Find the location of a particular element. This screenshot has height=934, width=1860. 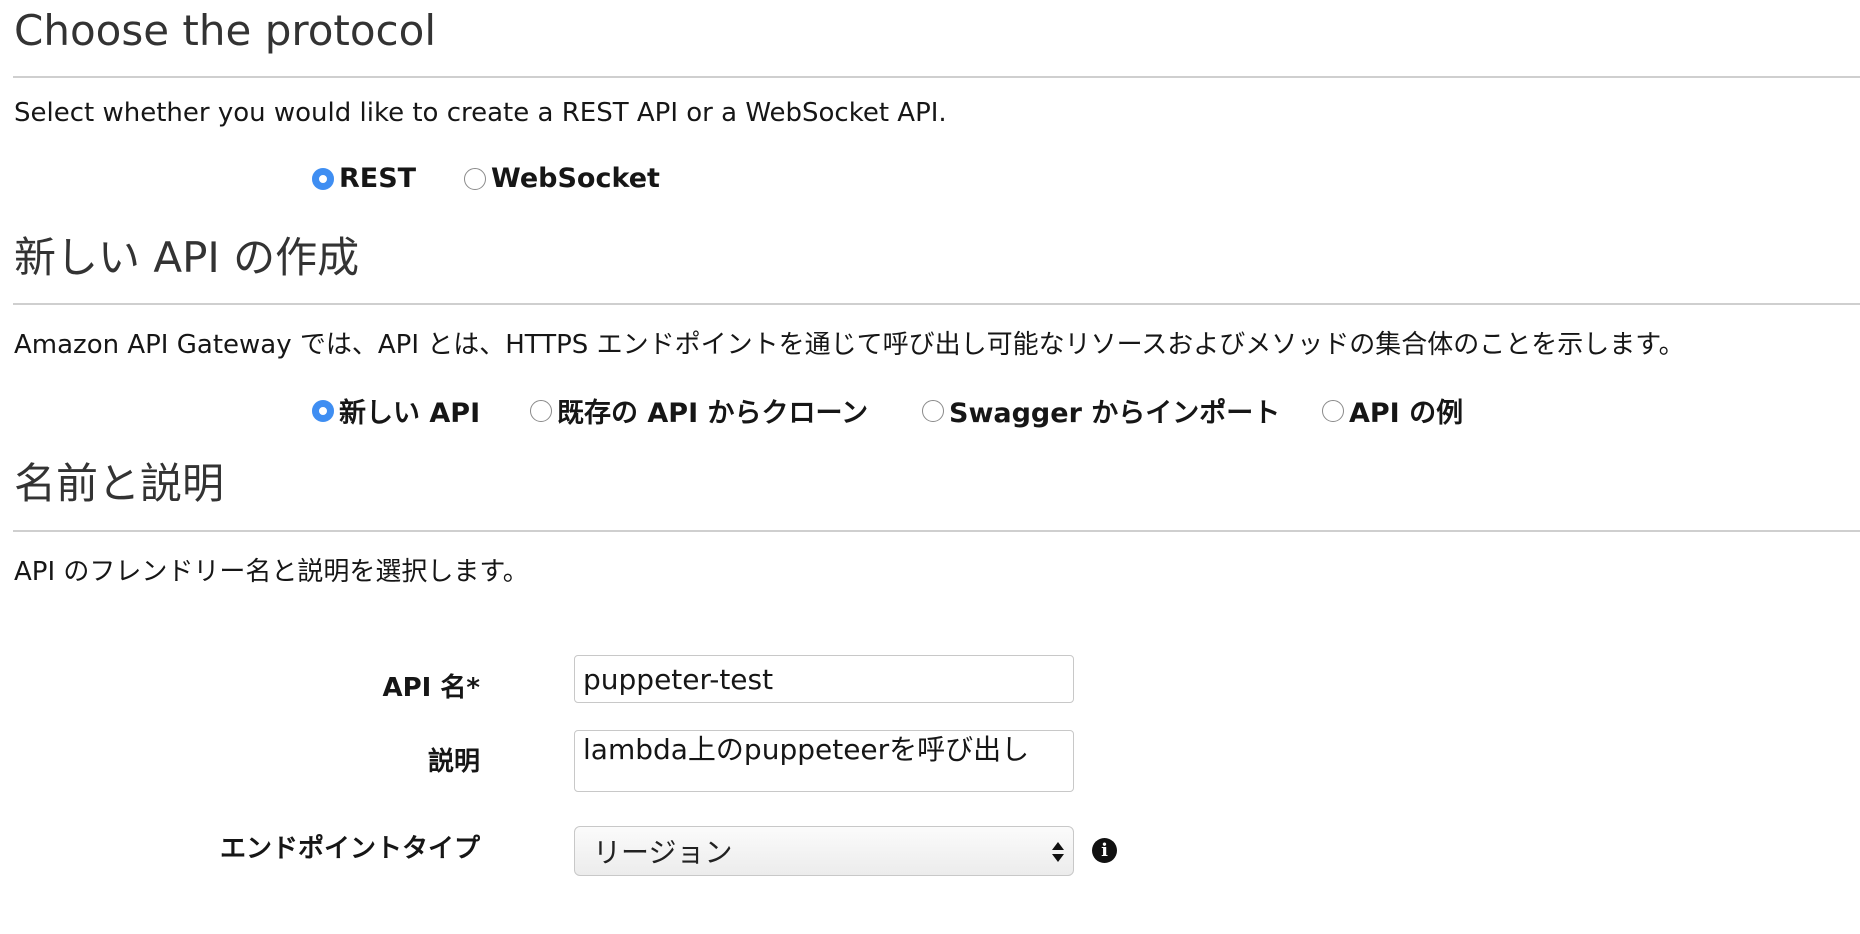

endpoint-type-label: エンドポイントタイプ is located at coordinates (349, 849).